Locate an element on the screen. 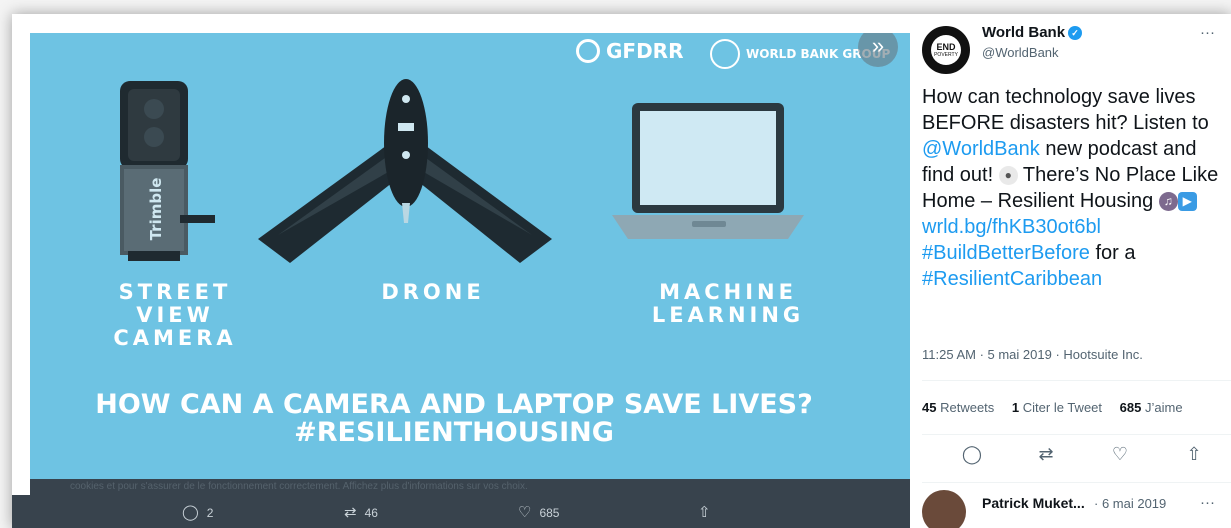 The image size is (1231, 528). tweet-text-part-4: for a is located at coordinates (1112, 253).